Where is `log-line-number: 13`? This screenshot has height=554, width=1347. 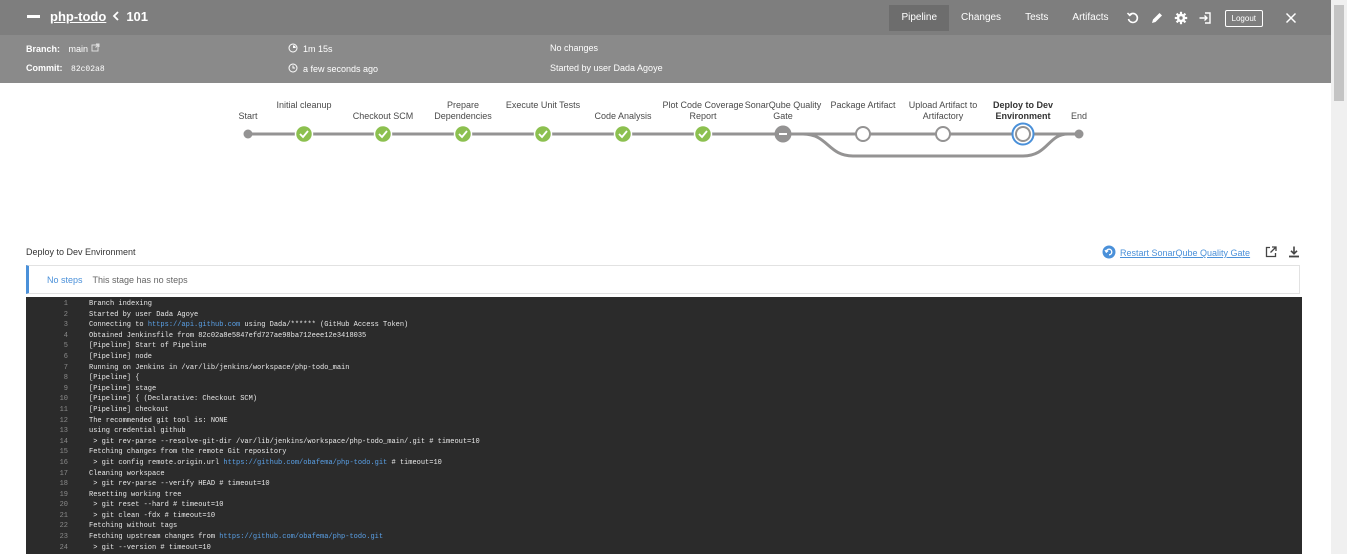 log-line-number: 13 is located at coordinates (47, 431).